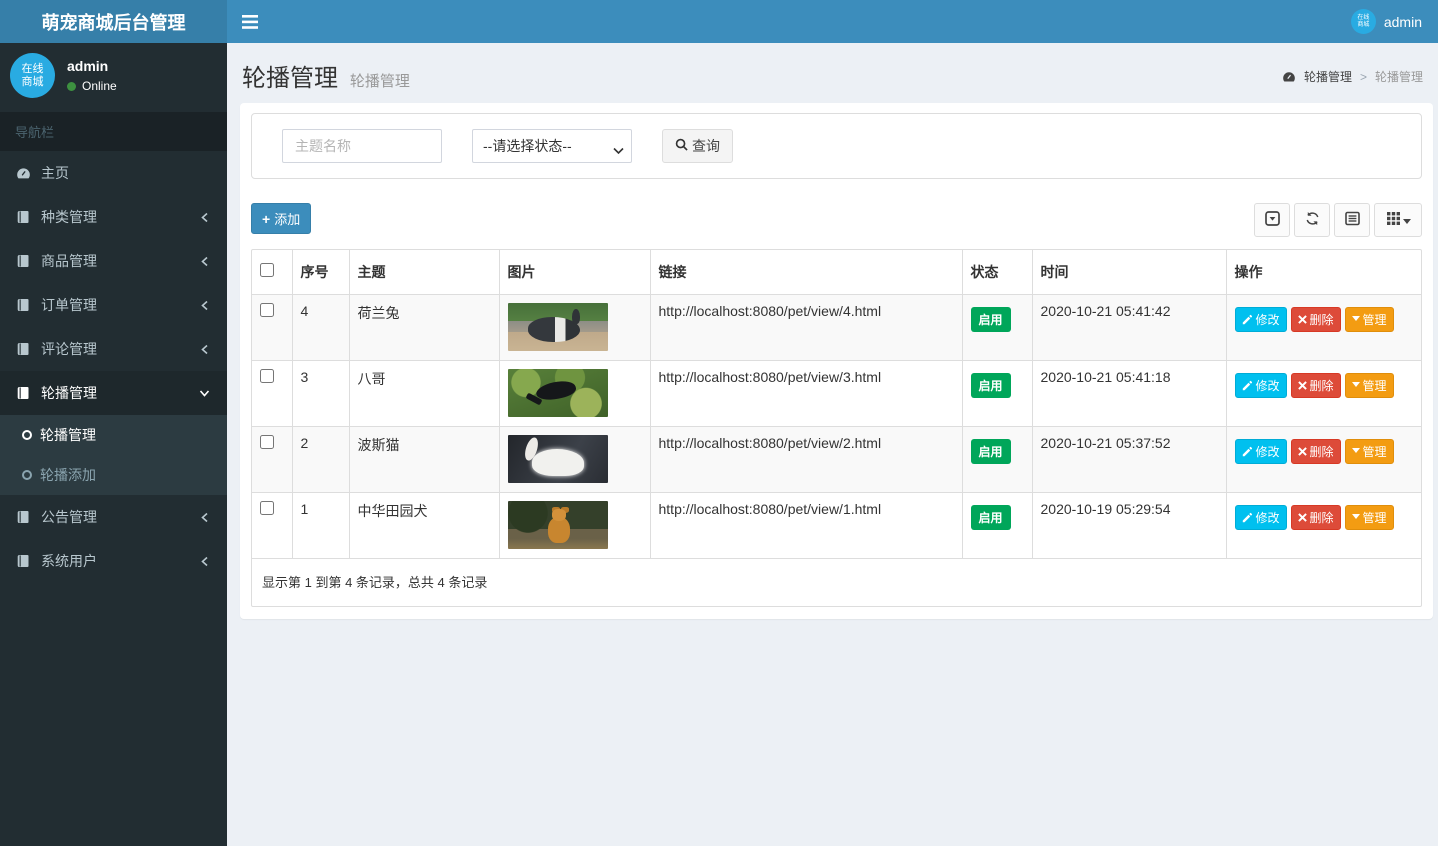 This screenshot has height=846, width=1438. I want to click on table-toolbar: + 添加, so click(836, 220).